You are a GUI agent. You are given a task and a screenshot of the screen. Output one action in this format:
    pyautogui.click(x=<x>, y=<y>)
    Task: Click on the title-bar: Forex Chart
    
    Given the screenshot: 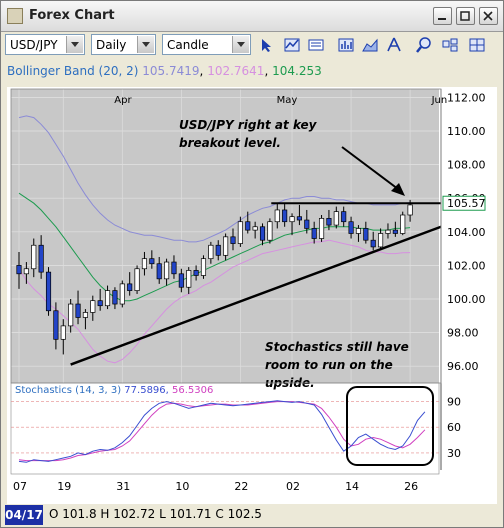 What is the action you would take?
    pyautogui.click(x=252, y=16)
    